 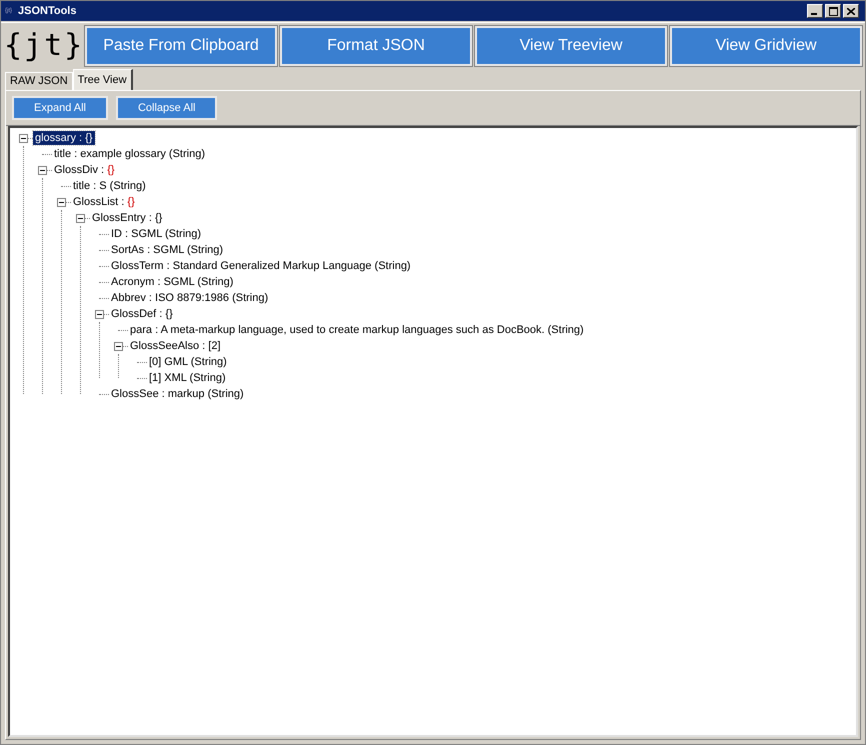 What do you see at coordinates (189, 298) in the screenshot?
I see `tree-node: Abbrev : ISO 8879:1986 (String)` at bounding box center [189, 298].